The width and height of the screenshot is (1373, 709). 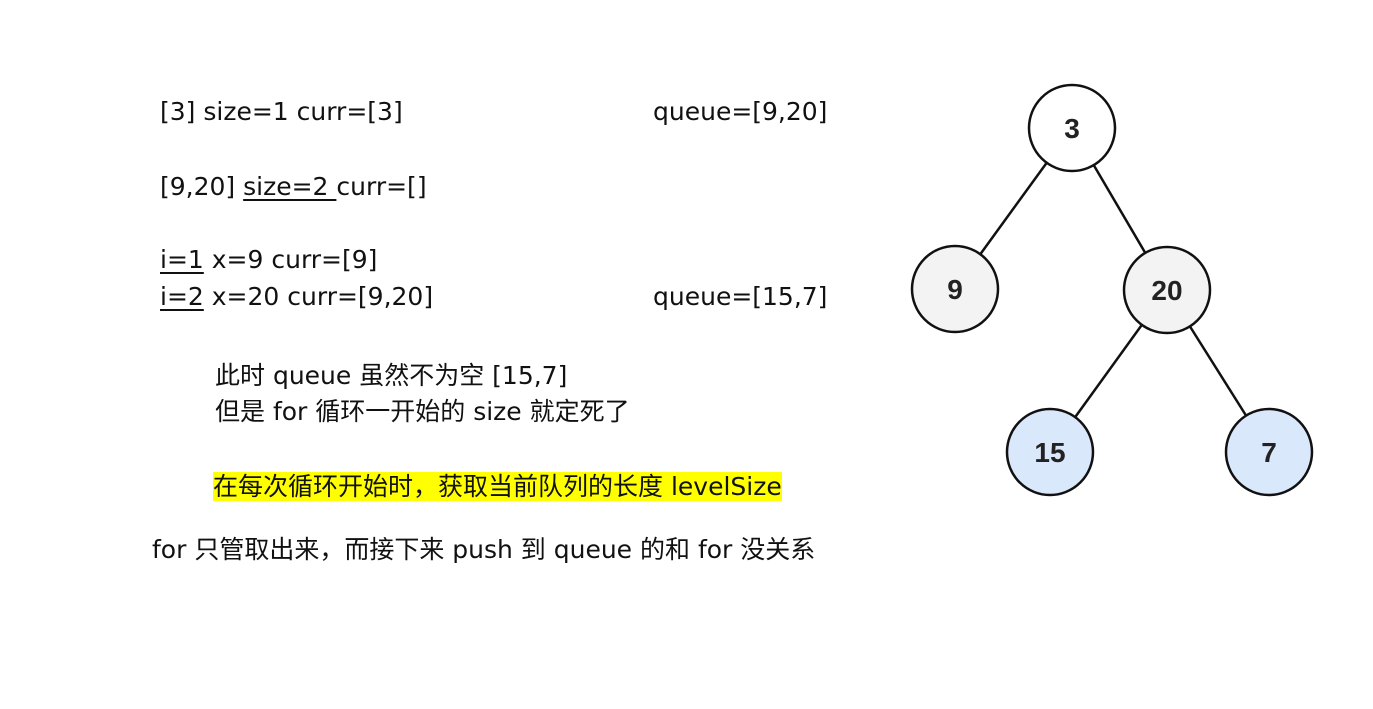 I want to click on node-label-7: 7, so click(x=1269, y=452).